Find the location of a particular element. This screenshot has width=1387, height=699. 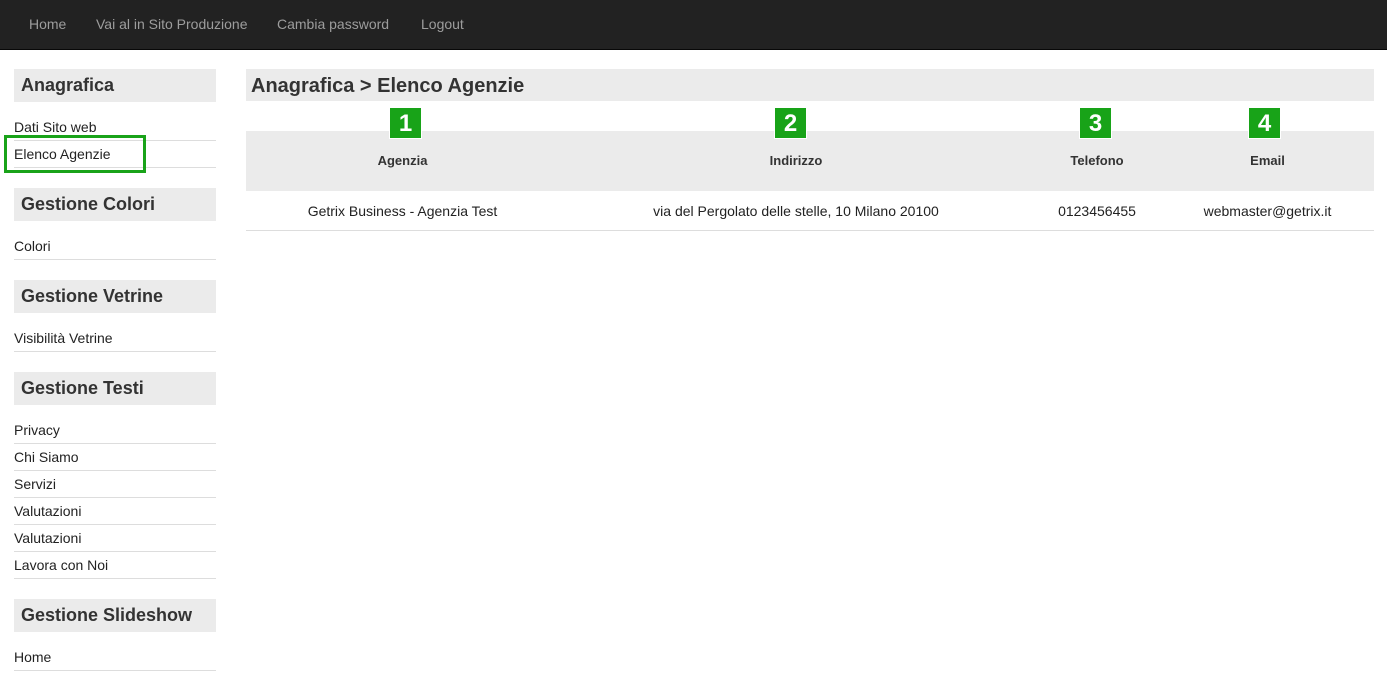

cell-telefono: 0123456455 is located at coordinates (1097, 211).